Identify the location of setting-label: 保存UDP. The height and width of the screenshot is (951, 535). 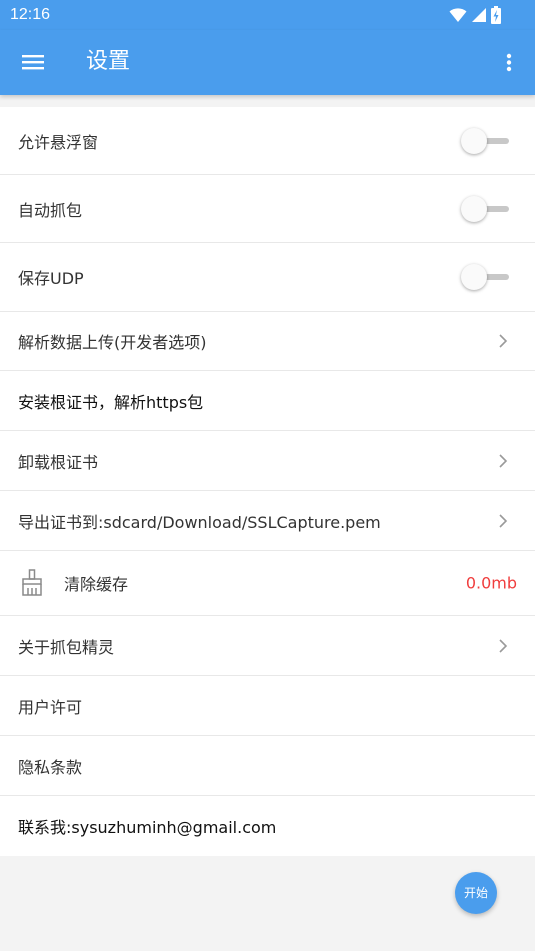
(51, 278).